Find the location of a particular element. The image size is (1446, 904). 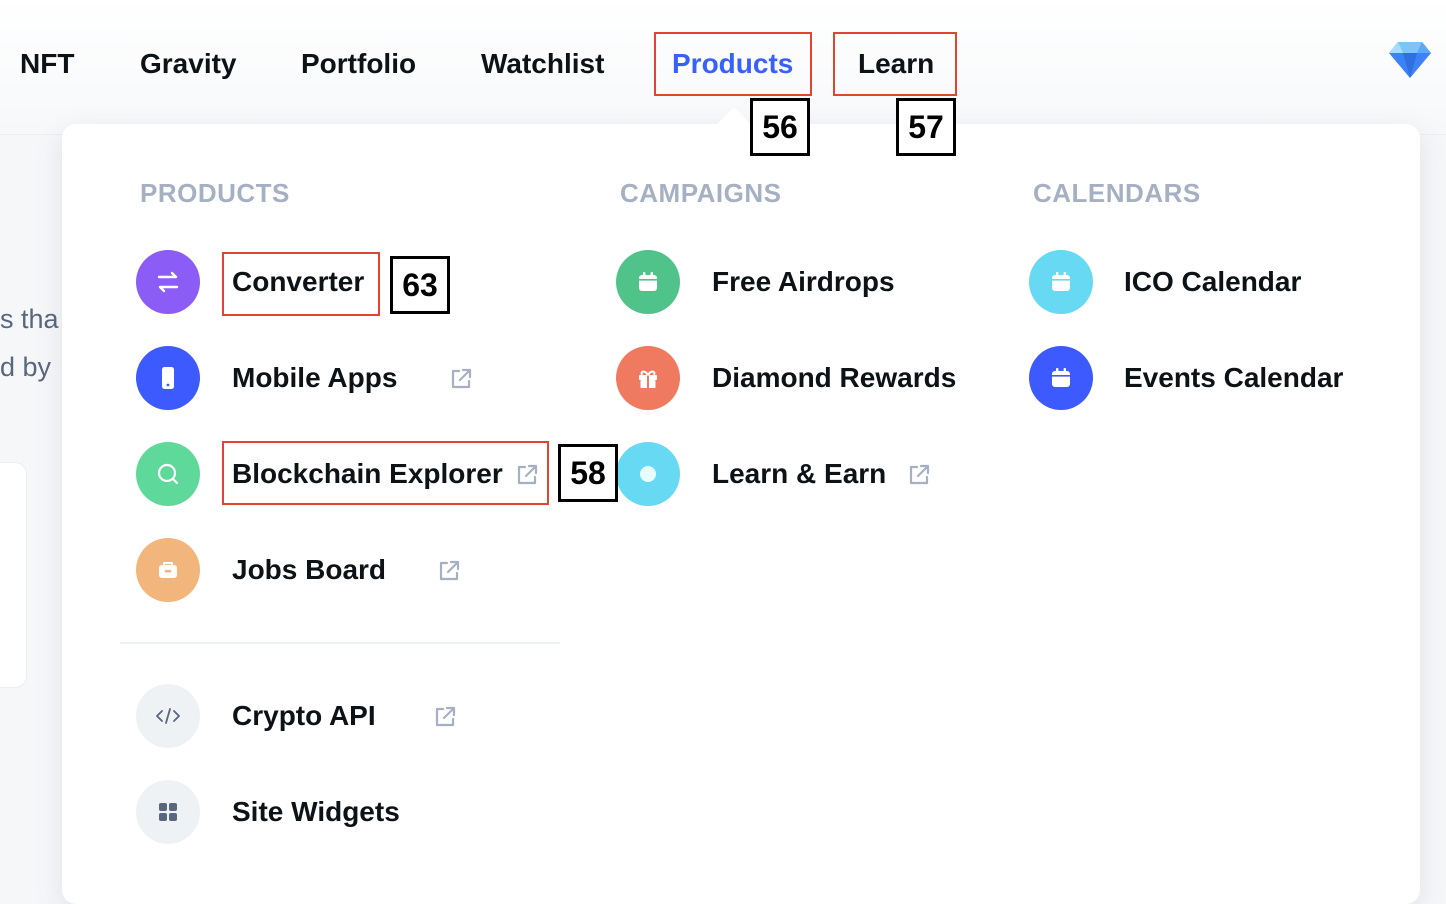

menu-item-label: Learn & Earn is located at coordinates (799, 473).